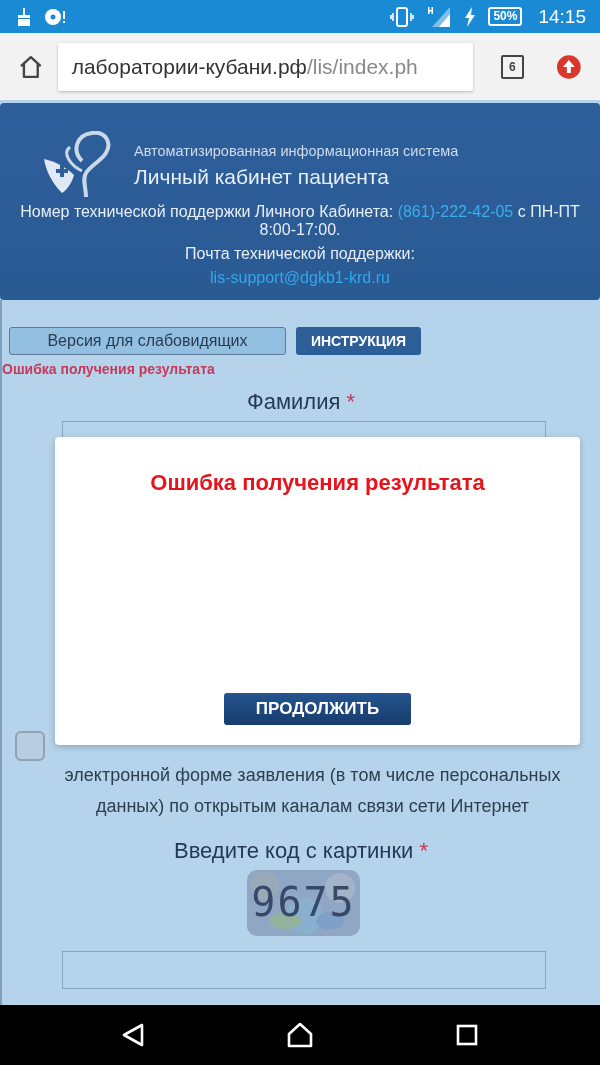 The height and width of the screenshot is (1065, 600). What do you see at coordinates (300, 254) in the screenshot?
I see `support-email-label: Почта технической поддержки:` at bounding box center [300, 254].